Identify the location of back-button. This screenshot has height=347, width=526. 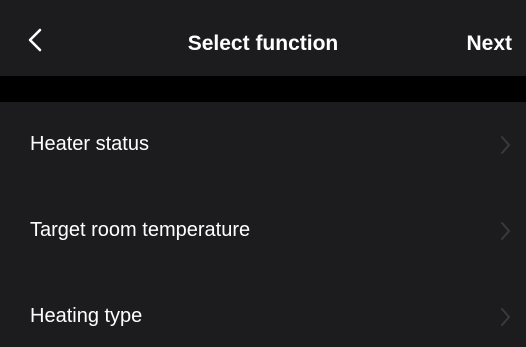
(38, 40).